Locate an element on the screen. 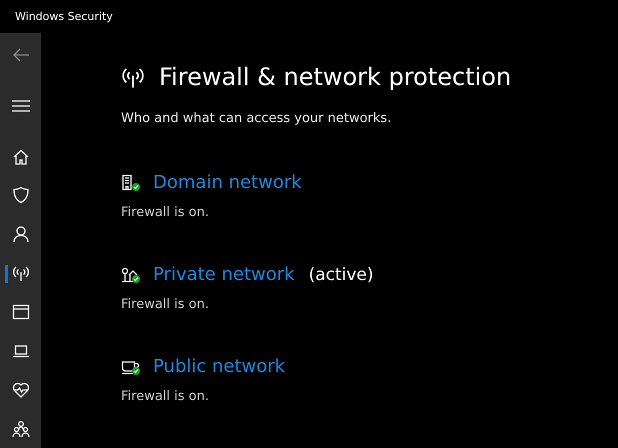 The height and width of the screenshot is (448, 618). network-link: Public network is located at coordinates (219, 366).